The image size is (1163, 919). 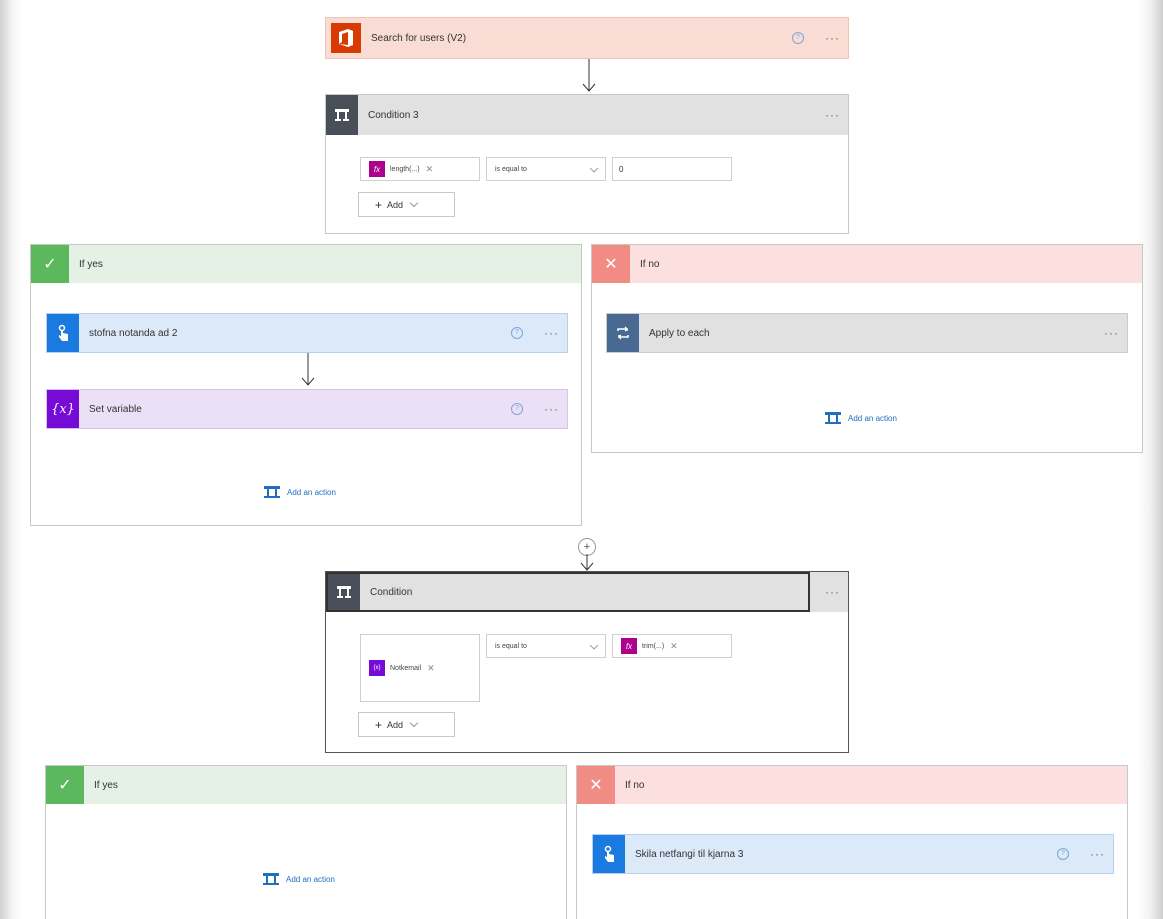 What do you see at coordinates (419, 38) in the screenshot?
I see `search-users-title: Search for users (V2)` at bounding box center [419, 38].